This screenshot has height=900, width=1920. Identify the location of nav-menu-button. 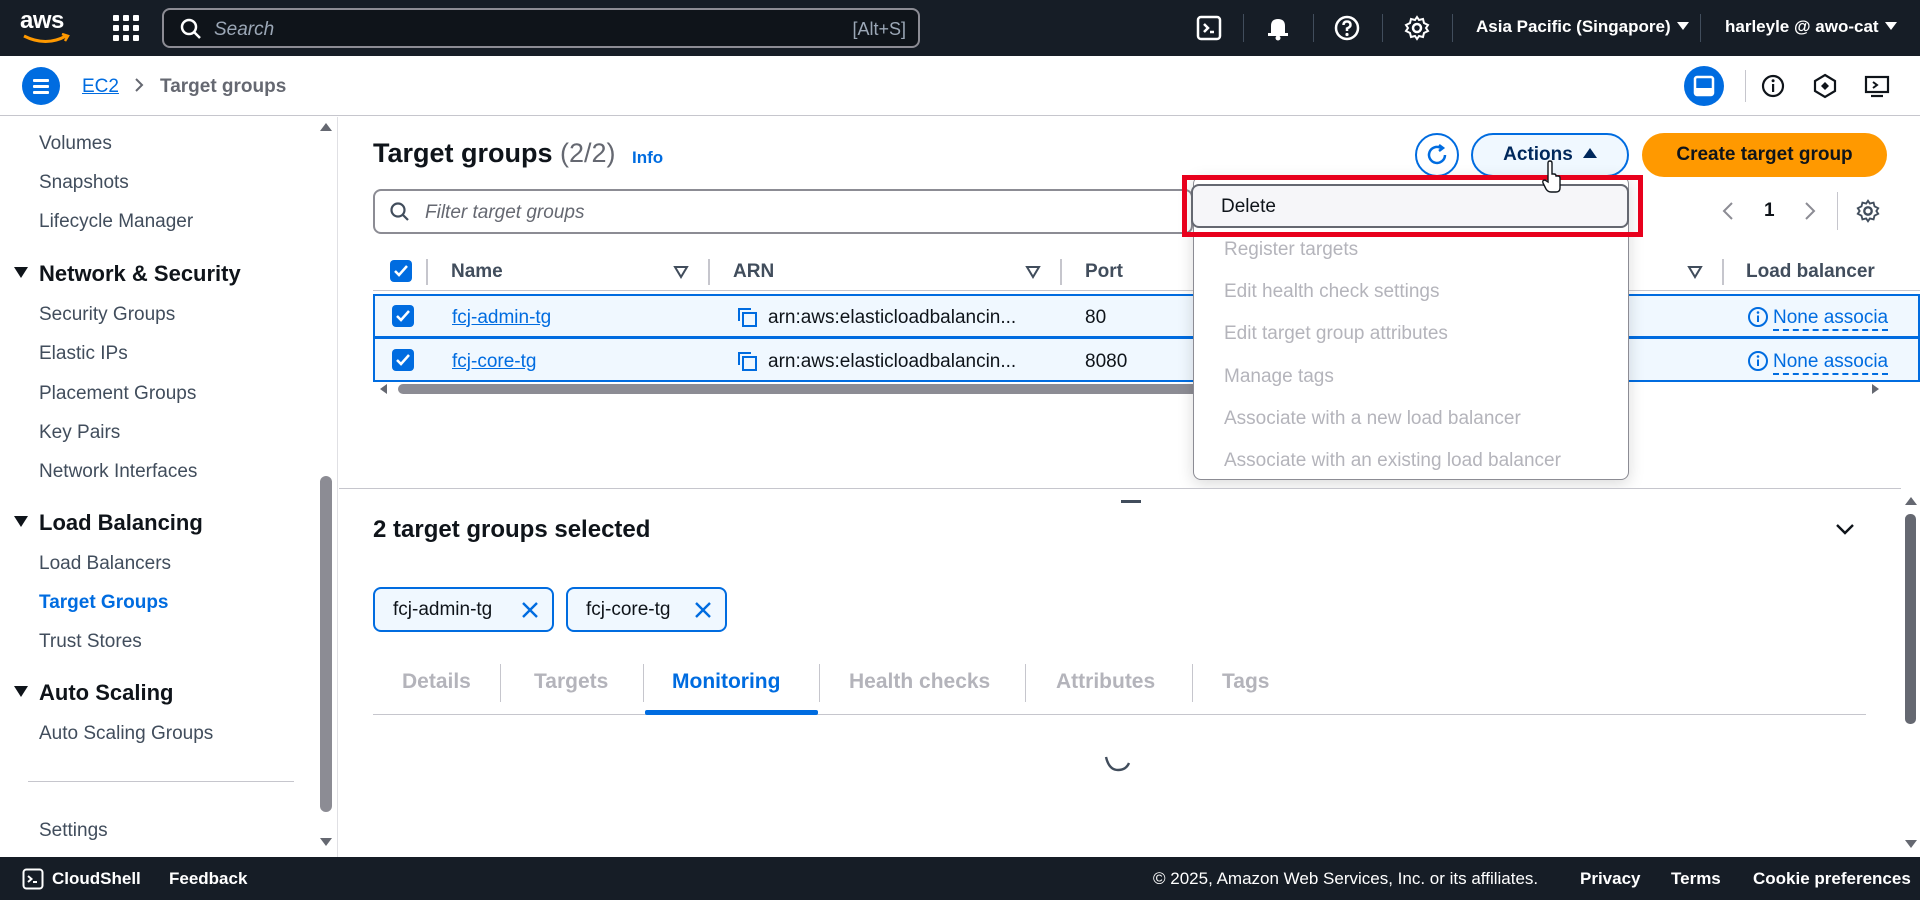
(41, 86).